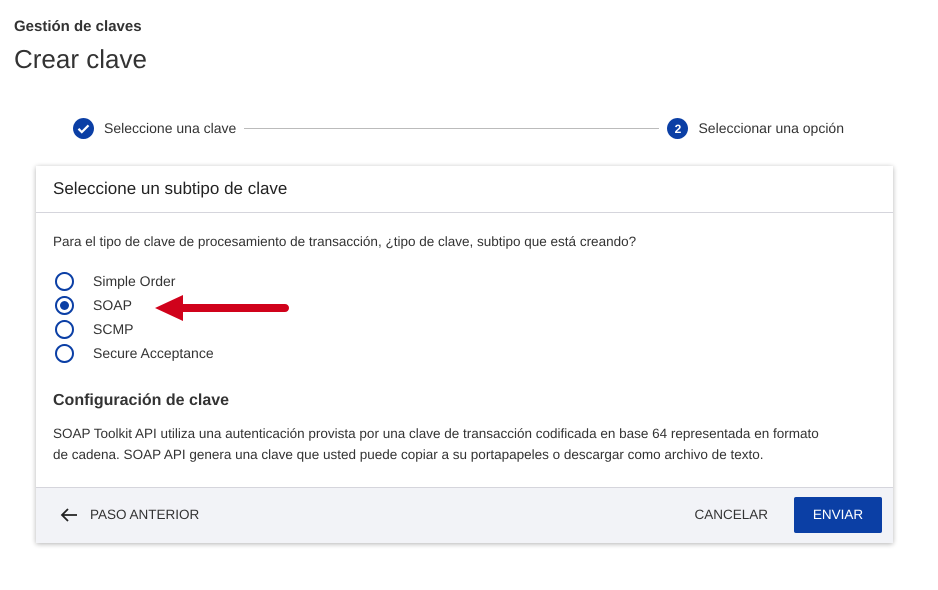 This screenshot has width=938, height=590. Describe the element at coordinates (170, 189) in the screenshot. I see `card-title: Seleccione un subtipo de clave` at that location.